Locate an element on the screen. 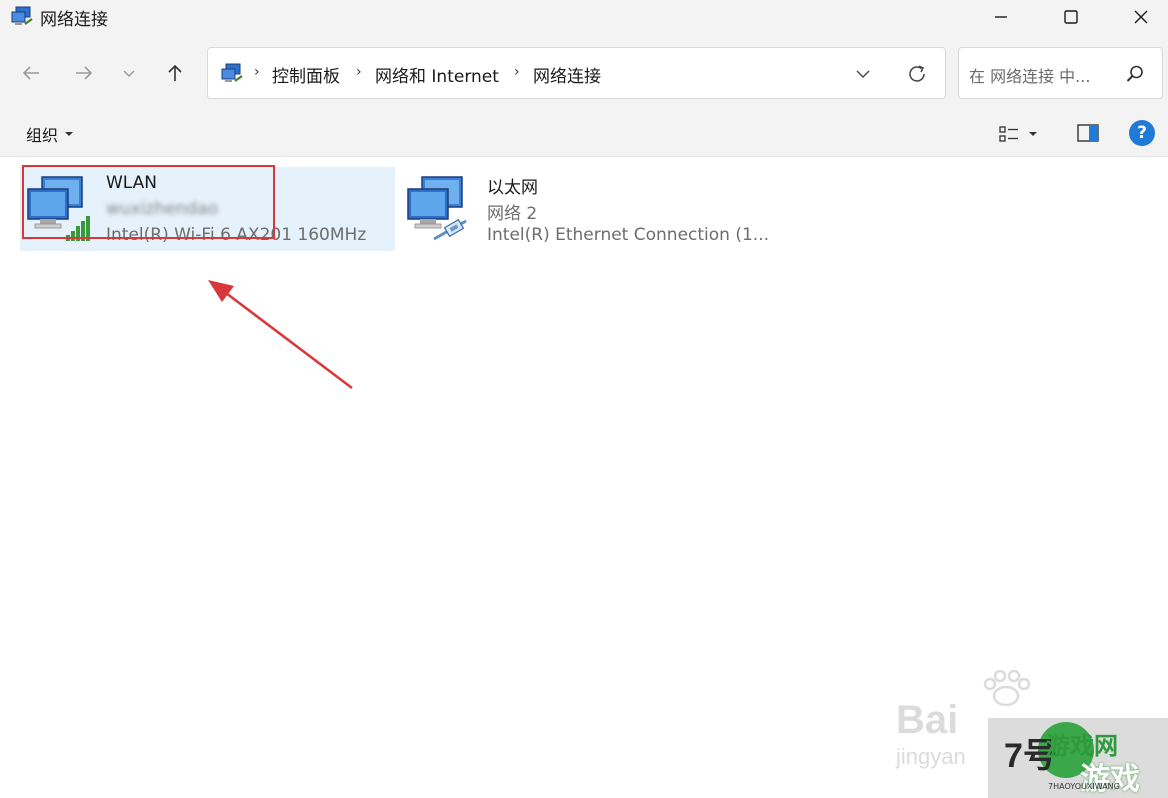 This screenshot has height=798, width=1168. change-view-button is located at coordinates (1023, 134).